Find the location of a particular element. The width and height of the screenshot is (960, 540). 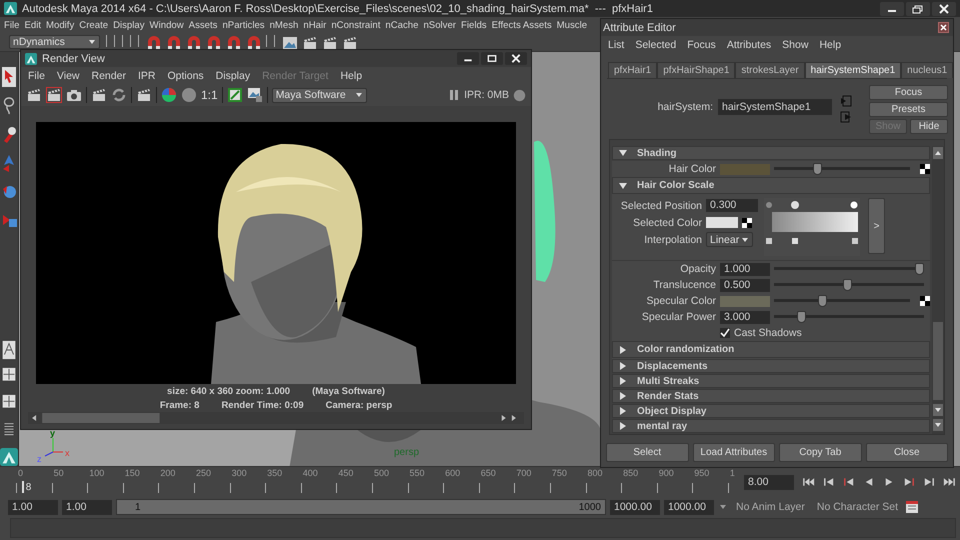

start-time-field: 1.00 is located at coordinates (33, 507).